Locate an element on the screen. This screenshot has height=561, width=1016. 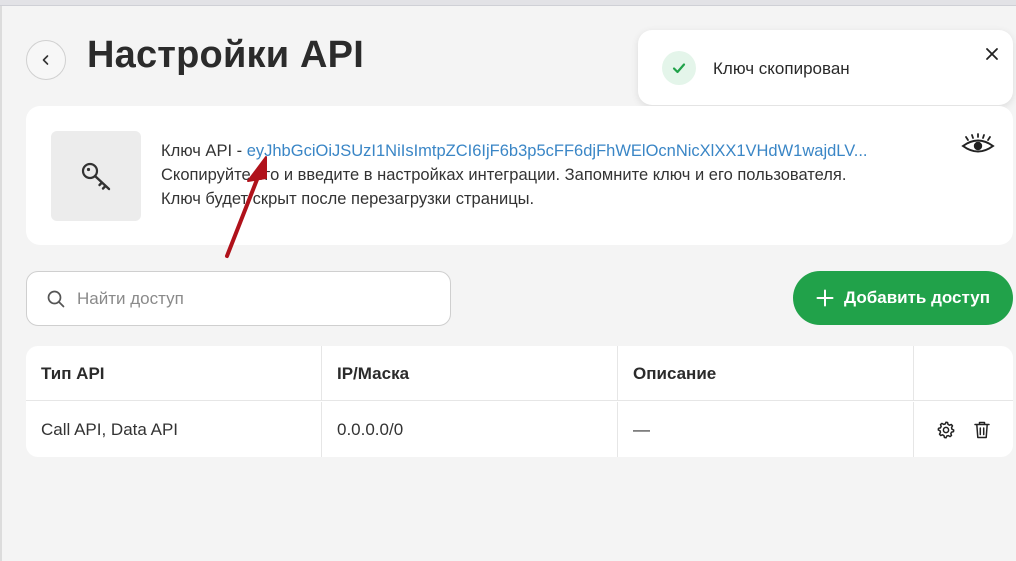
table-row: Call API, Data API 0.0.0.0/0 — is located at coordinates (519, 429).